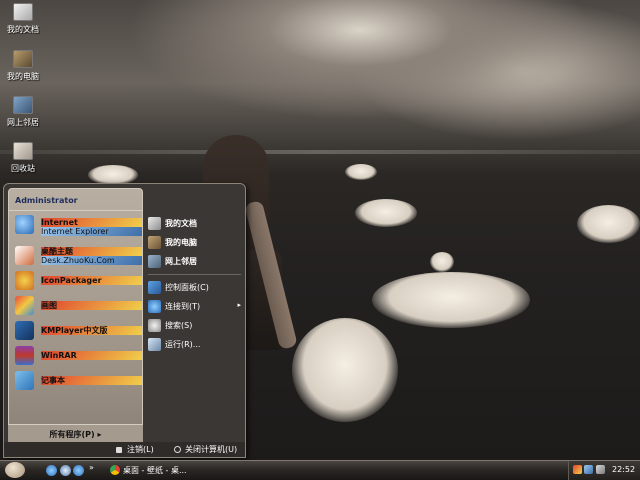 Image resolution: width=640 pixels, height=480 pixels. I want to click on start-item-my-documents: 我的文档, so click(195, 223).